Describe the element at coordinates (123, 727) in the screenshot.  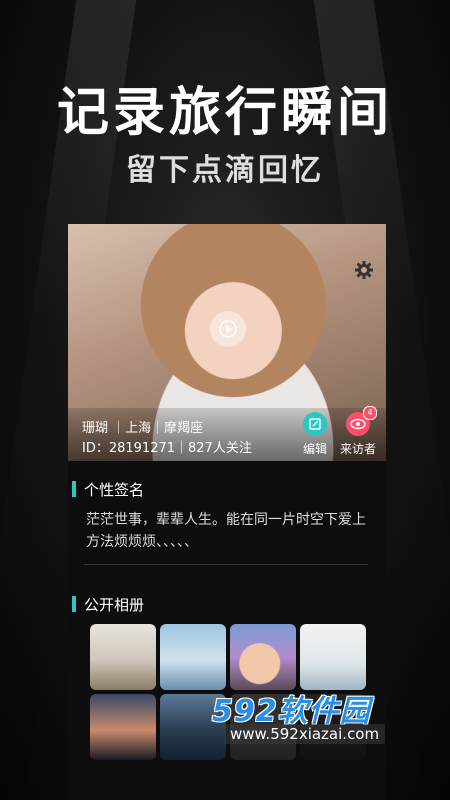
I see `sunset-city-photo` at that location.